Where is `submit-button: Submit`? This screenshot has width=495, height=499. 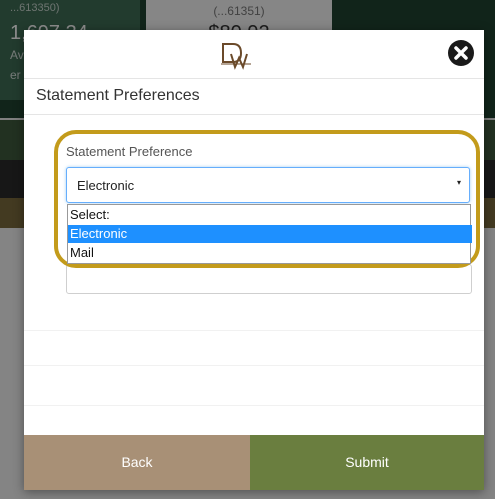
submit-button: Submit is located at coordinates (367, 462).